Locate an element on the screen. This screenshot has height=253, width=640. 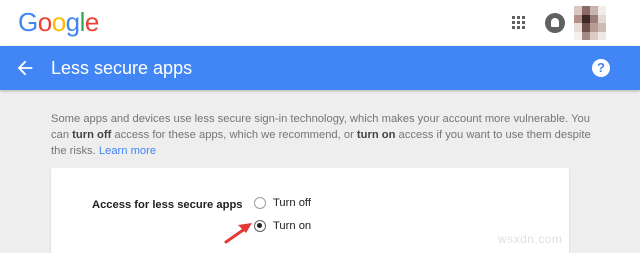
radio-turn-off: Turn off is located at coordinates (282, 203).